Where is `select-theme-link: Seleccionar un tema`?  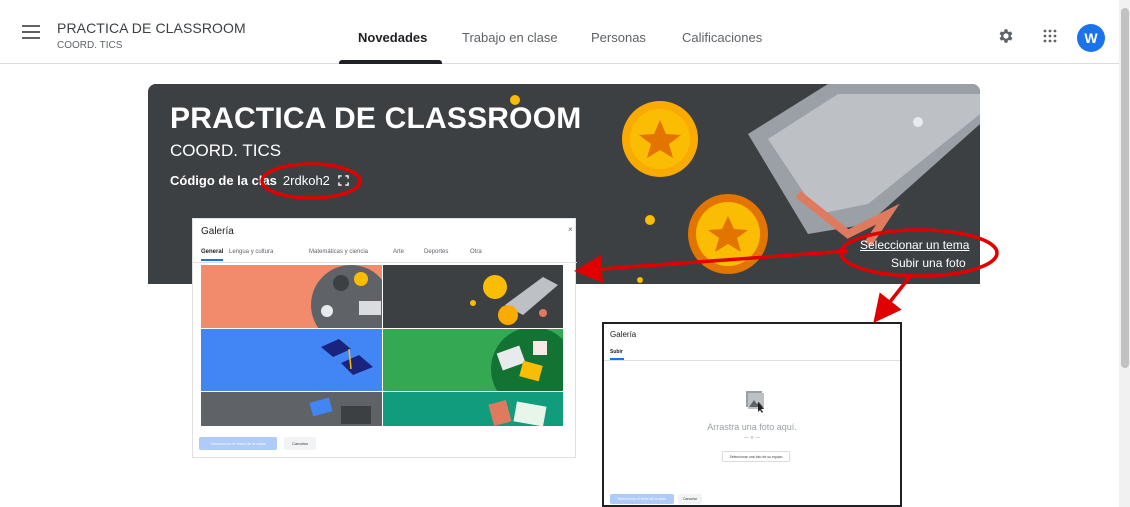
select-theme-link: Seleccionar un tema is located at coordinates (914, 245).